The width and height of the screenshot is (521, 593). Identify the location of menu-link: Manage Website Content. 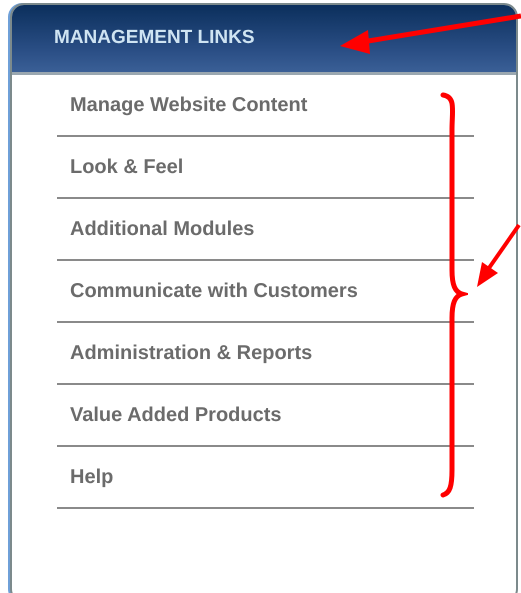
(189, 105).